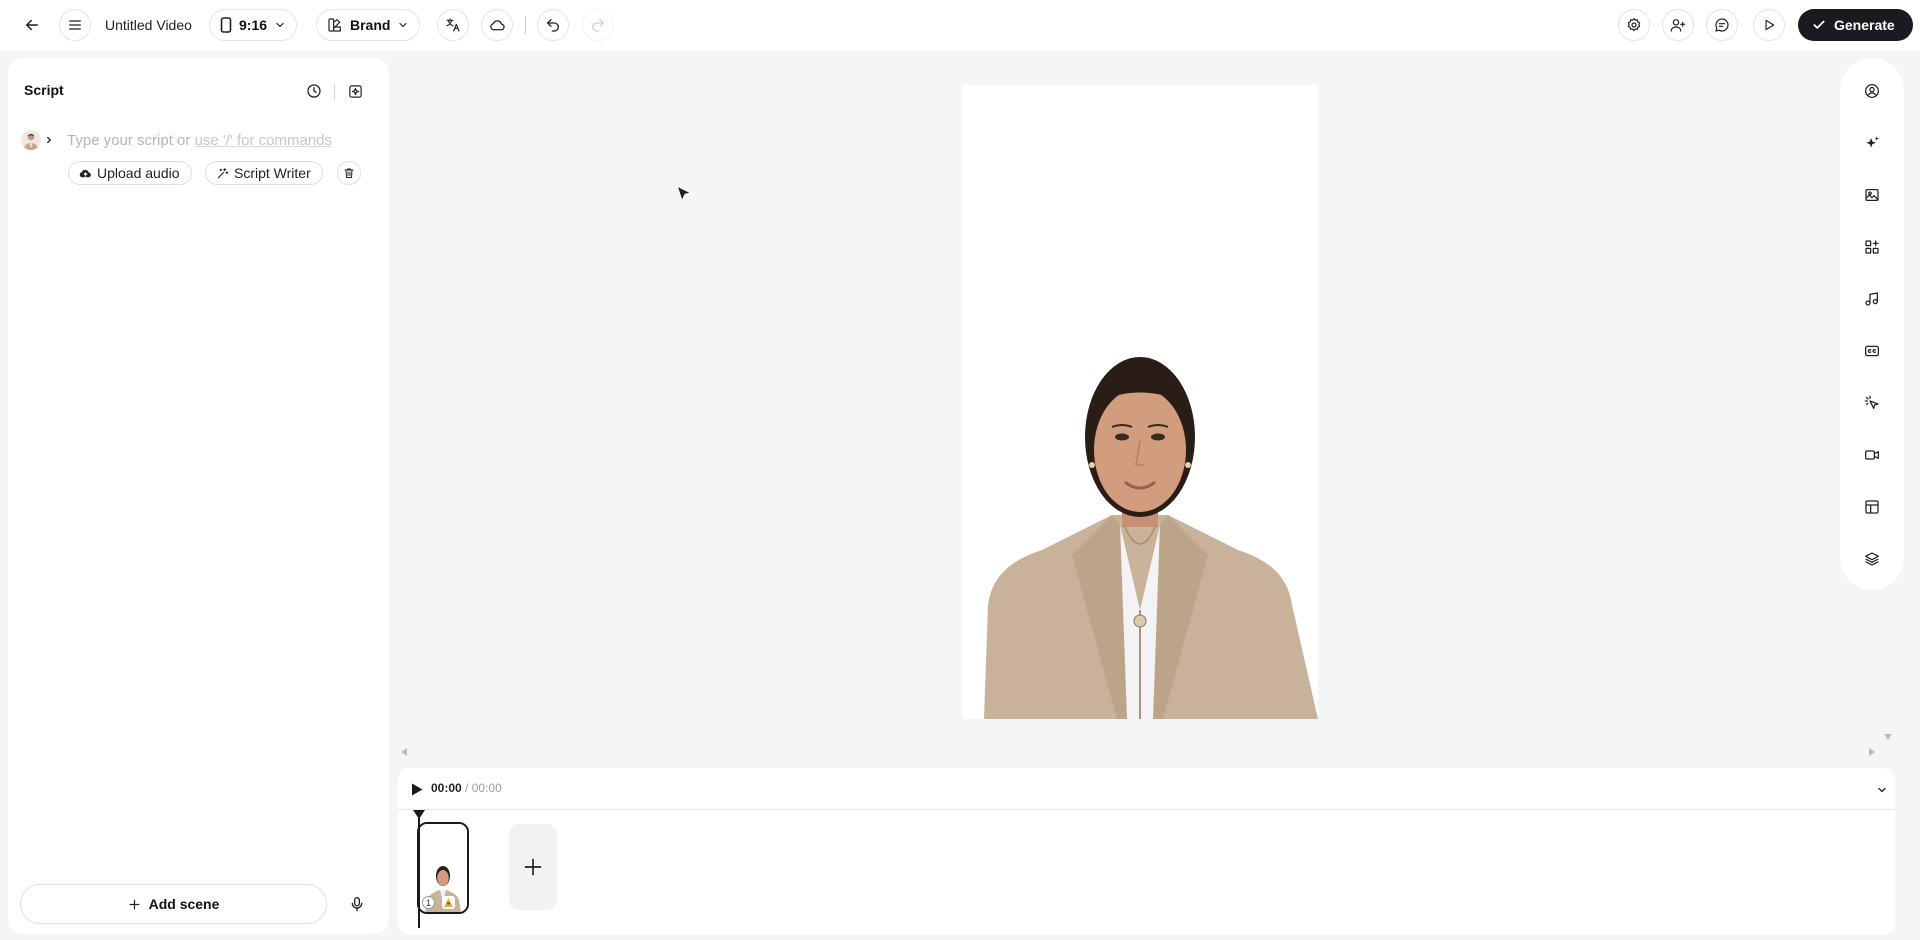 The width and height of the screenshot is (1920, 940). I want to click on video-canvas, so click(1140, 402).